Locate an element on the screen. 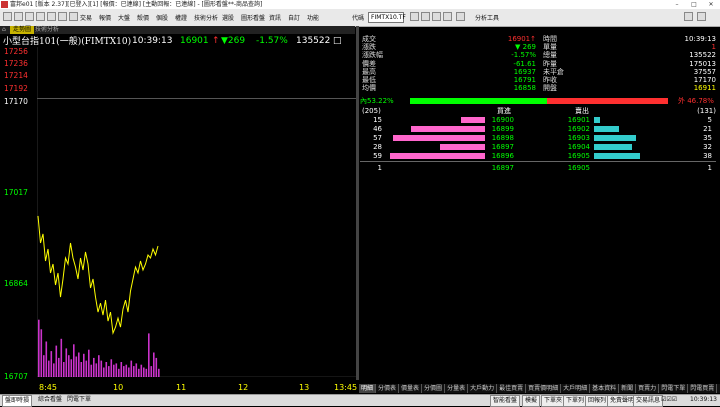 This screenshot has height=407, width=720. bottom-tab: 分量表 is located at coordinates (457, 388).